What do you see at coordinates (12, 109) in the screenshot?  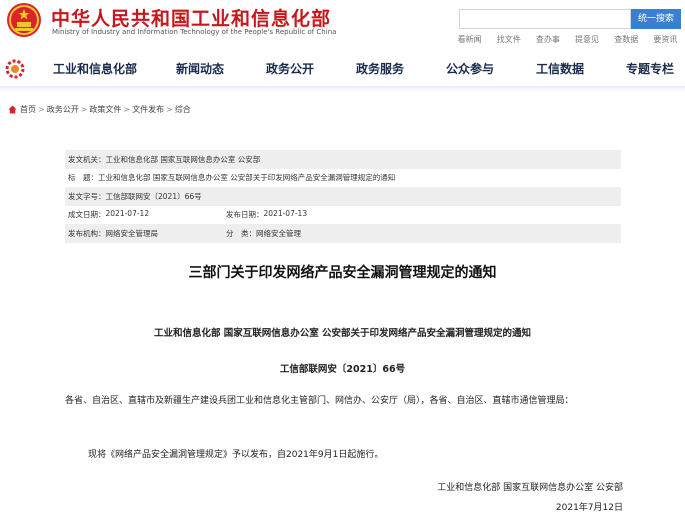 I see `home-icon` at bounding box center [12, 109].